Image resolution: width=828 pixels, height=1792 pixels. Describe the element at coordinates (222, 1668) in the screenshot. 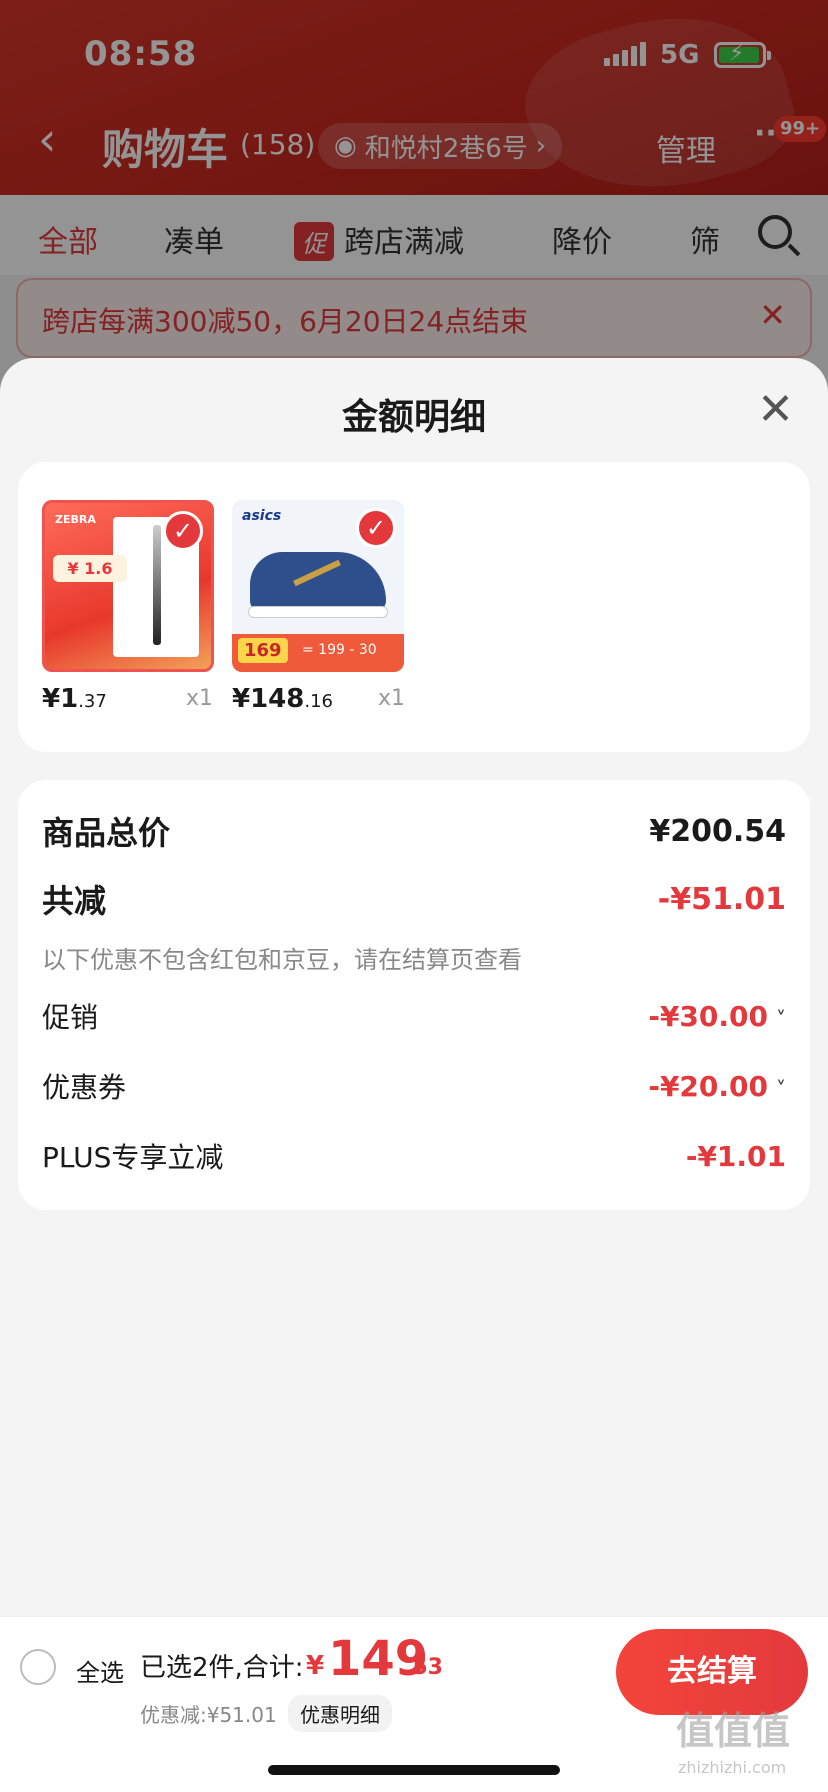

I see `selected-summary: 已选2件,合计:` at that location.